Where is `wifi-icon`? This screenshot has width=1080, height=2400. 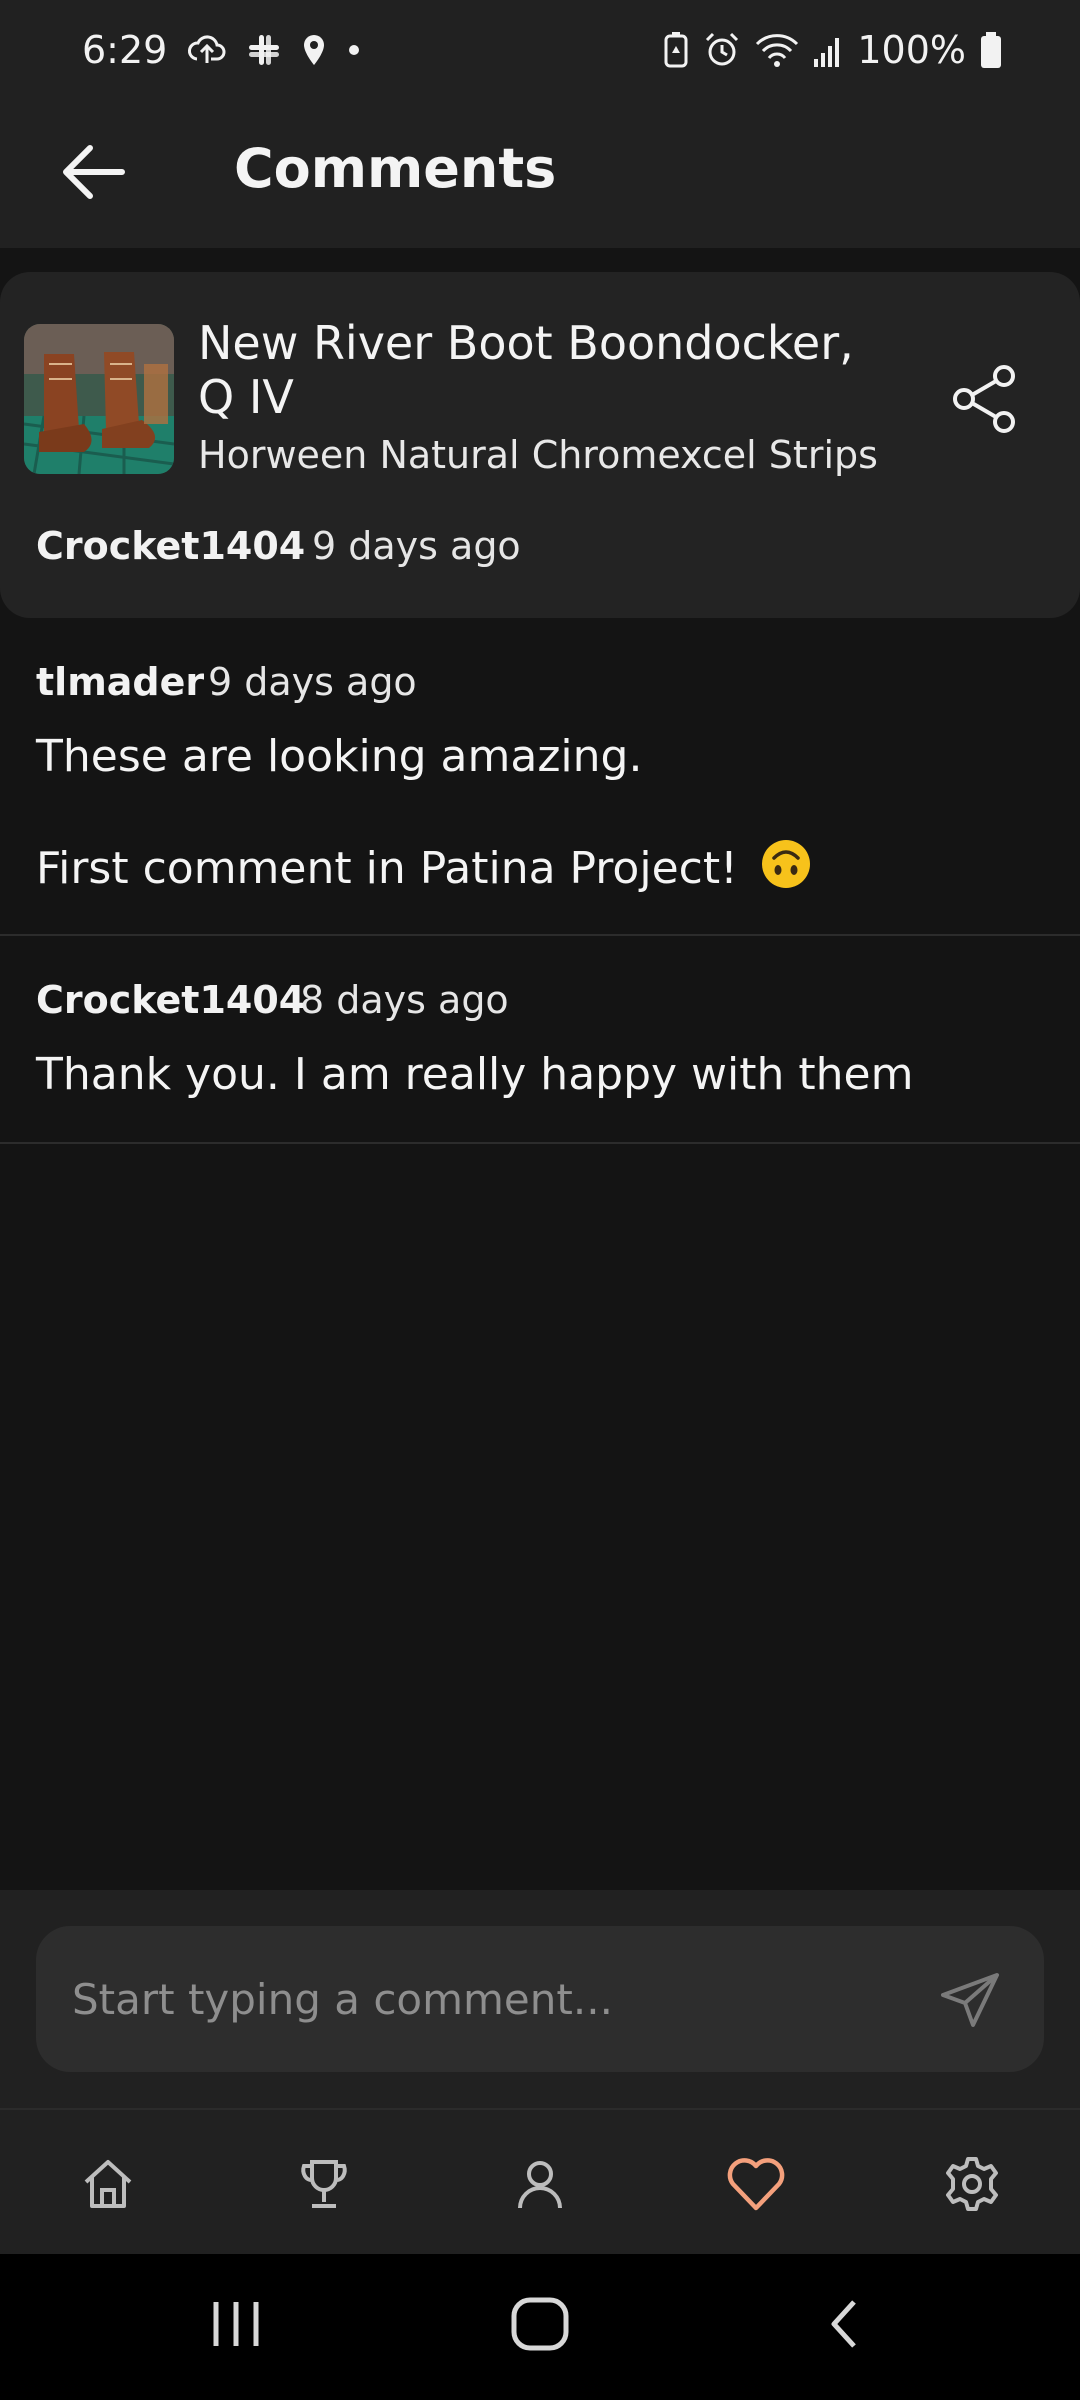 wifi-icon is located at coordinates (777, 50).